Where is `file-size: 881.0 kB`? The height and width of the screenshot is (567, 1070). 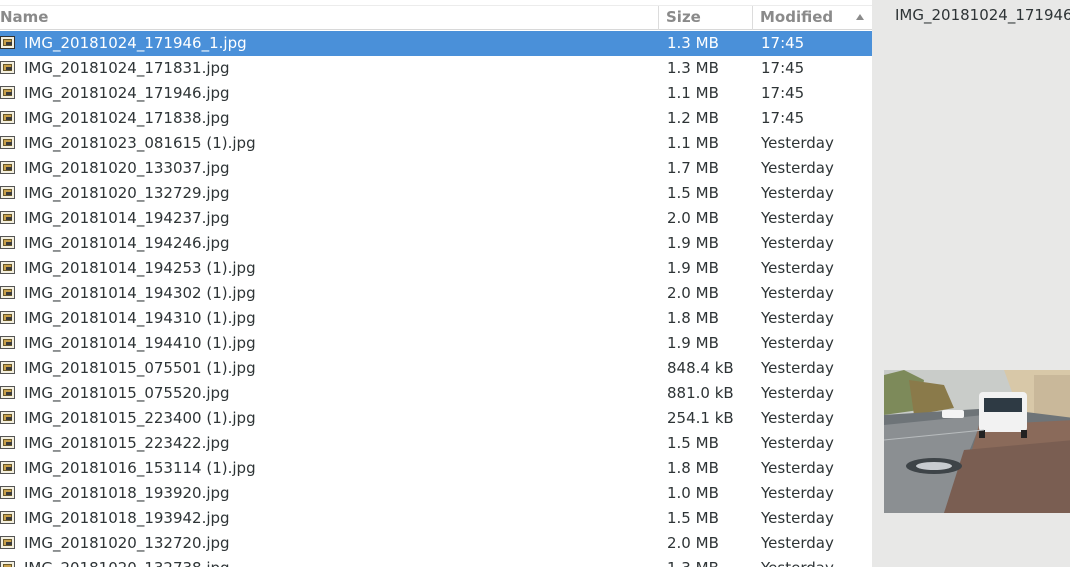 file-size: 881.0 kB is located at coordinates (700, 393).